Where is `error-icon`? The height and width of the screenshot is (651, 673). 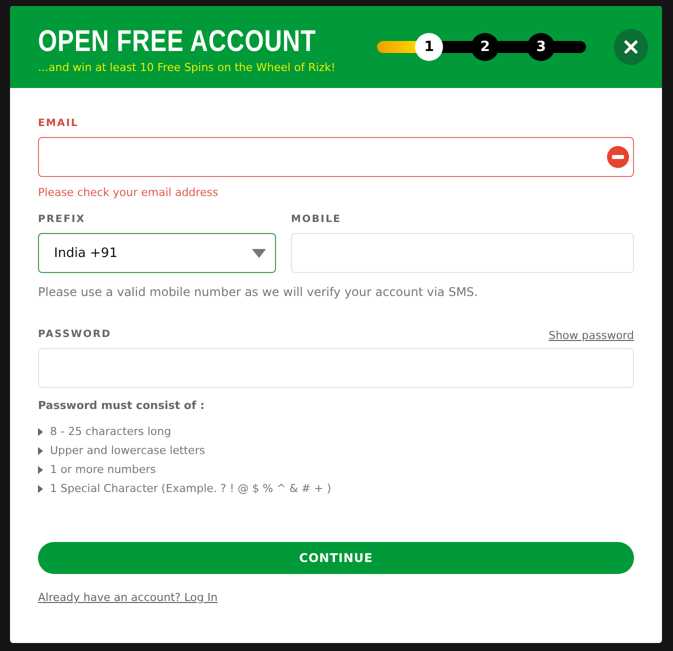 error-icon is located at coordinates (618, 157).